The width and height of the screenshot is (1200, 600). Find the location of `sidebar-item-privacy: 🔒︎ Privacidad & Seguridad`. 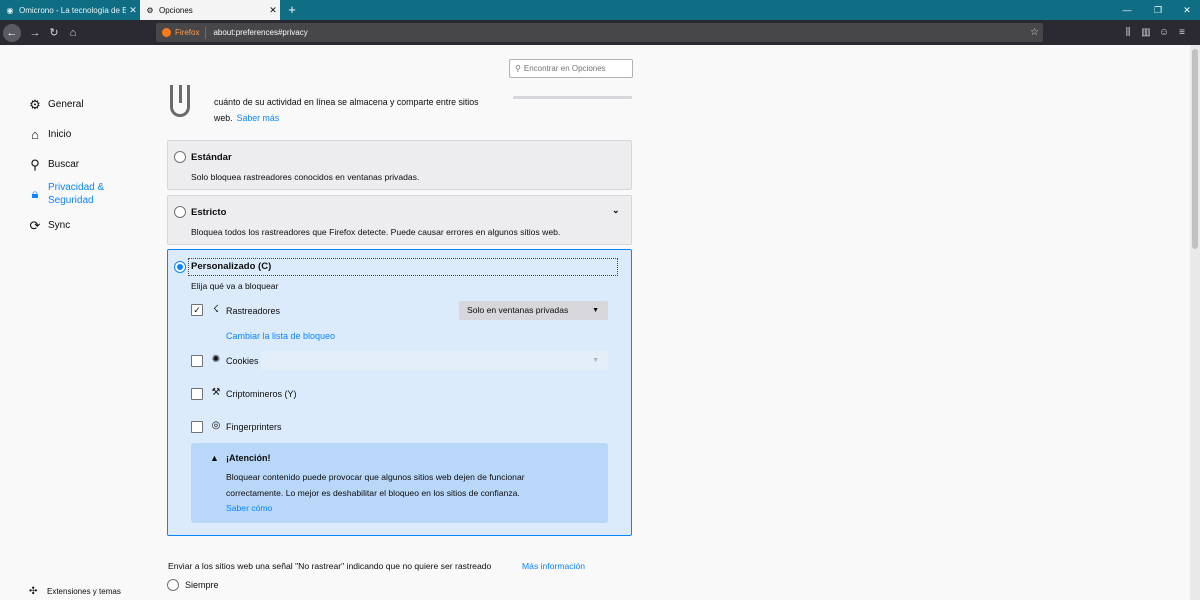

sidebar-item-privacy: 🔒︎ Privacidad & Seguridad is located at coordinates (66, 194).